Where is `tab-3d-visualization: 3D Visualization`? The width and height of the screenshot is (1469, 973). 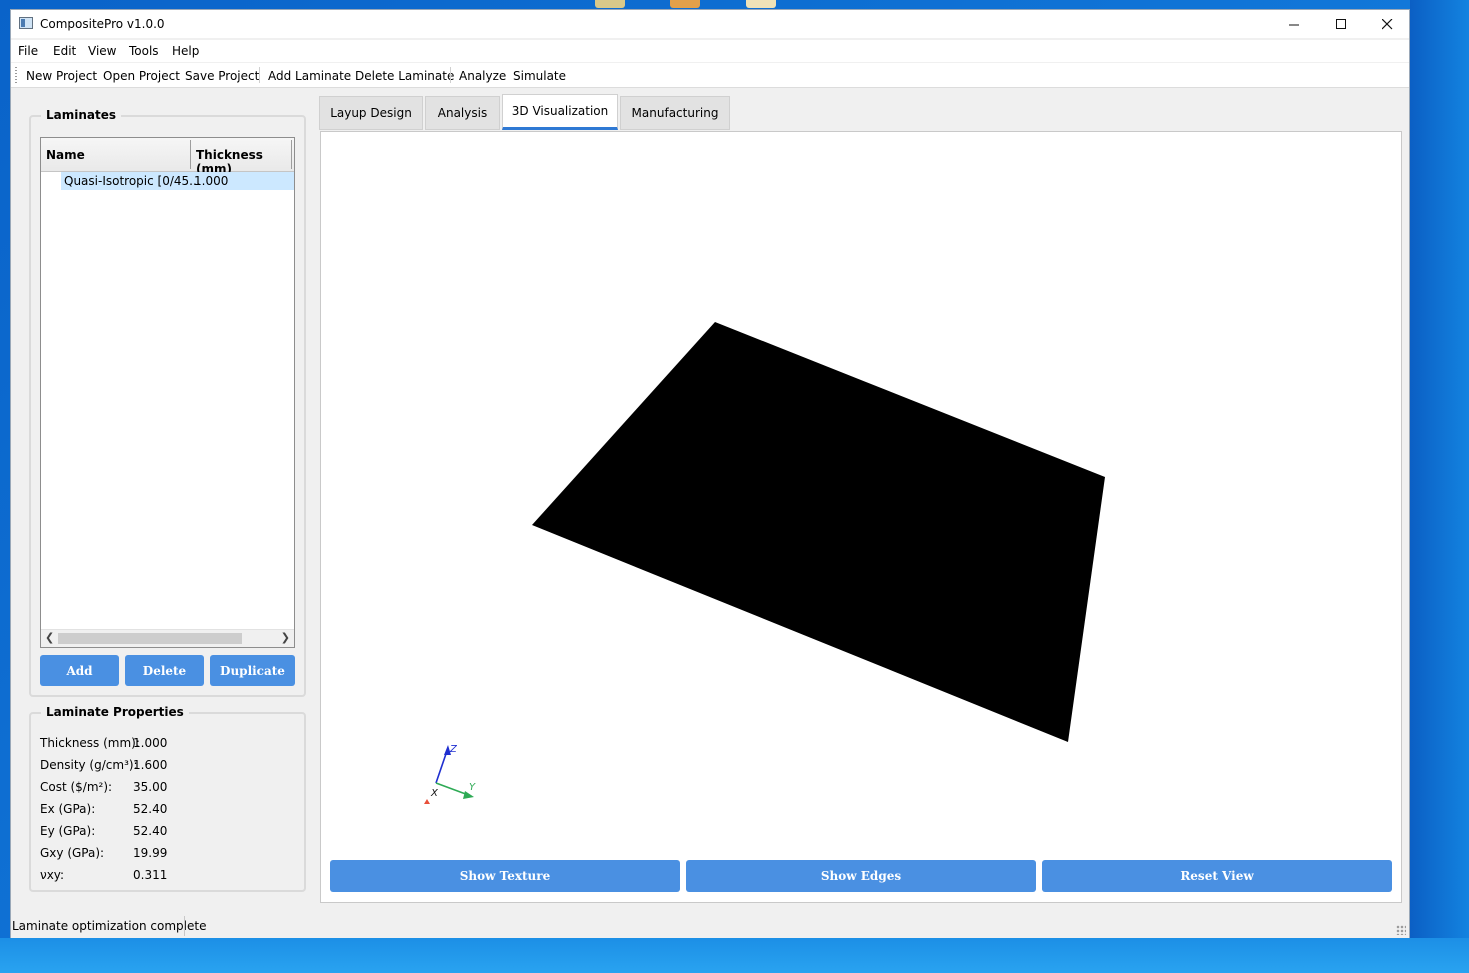
tab-3d-visualization: 3D Visualization is located at coordinates (560, 112).